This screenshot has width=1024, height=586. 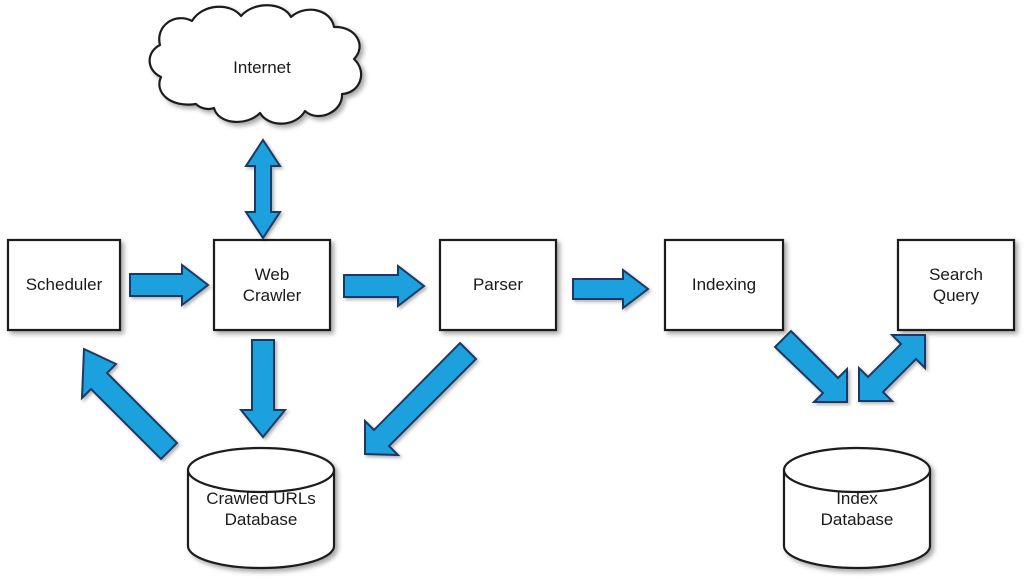 I want to click on edge-indexing-indexdb, so click(x=810, y=366).